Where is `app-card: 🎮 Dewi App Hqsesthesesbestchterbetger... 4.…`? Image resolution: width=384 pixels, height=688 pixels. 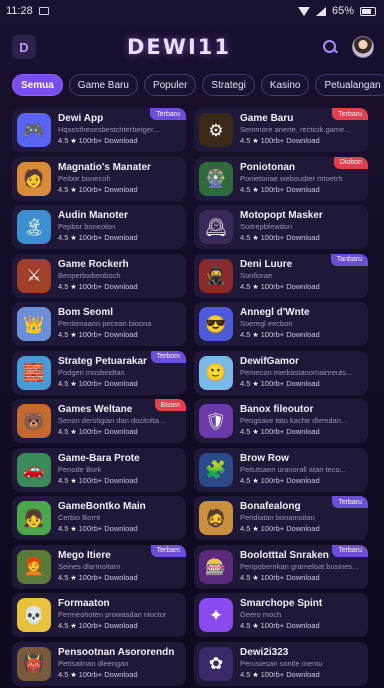 app-card: 🎮 Dewi App Hqsesthesesbestchterbetger... 4.… is located at coordinates (99, 130).